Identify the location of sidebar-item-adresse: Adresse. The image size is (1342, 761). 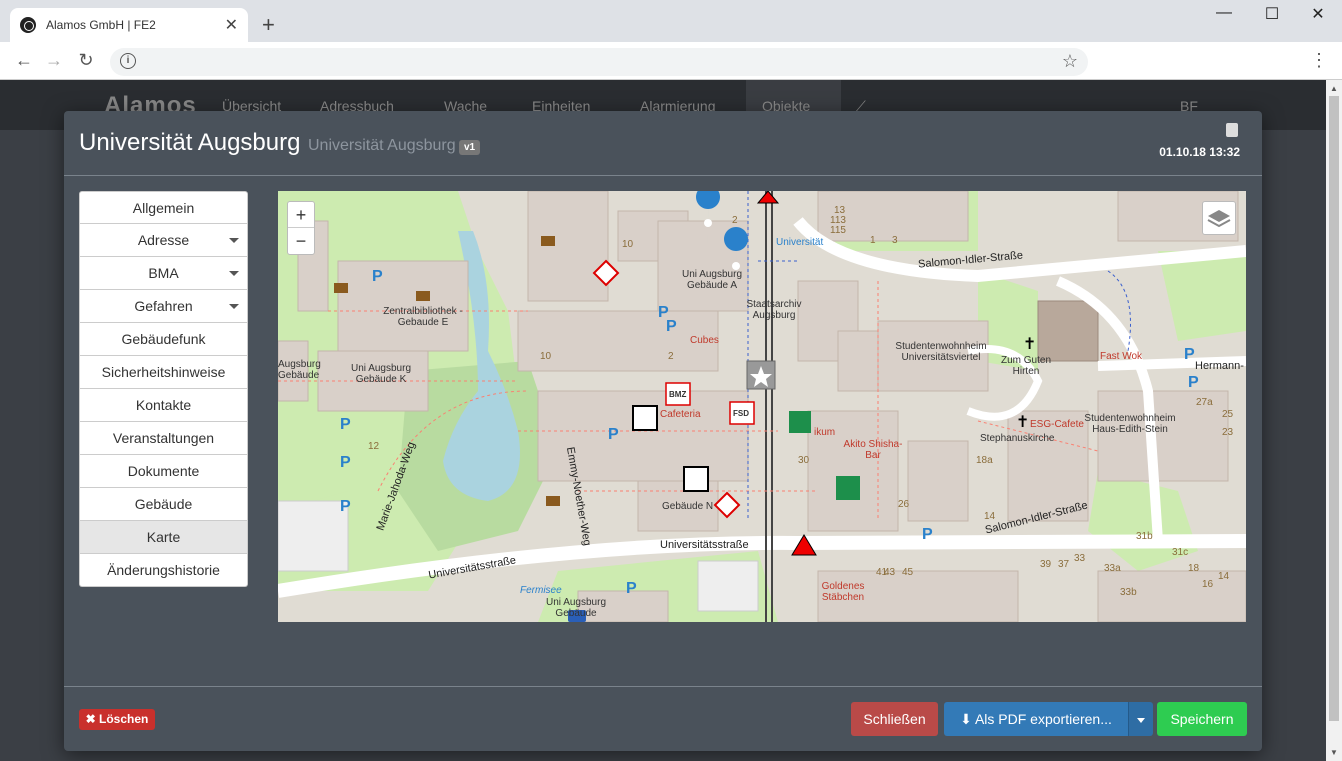
(163, 240).